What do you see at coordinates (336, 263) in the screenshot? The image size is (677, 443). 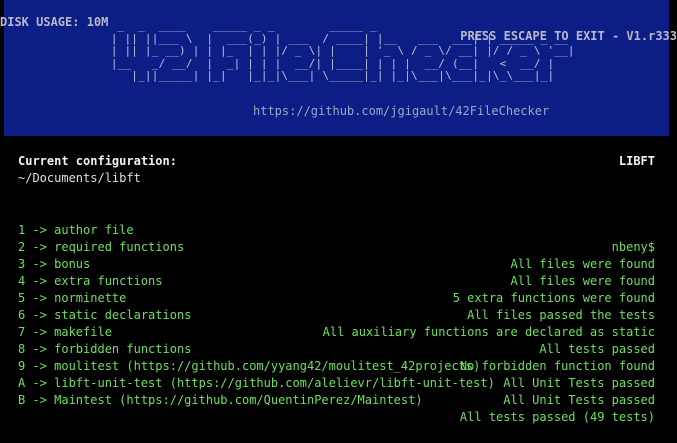 I see `menu-item-bonus: 3 -> bonus All files were found` at bounding box center [336, 263].